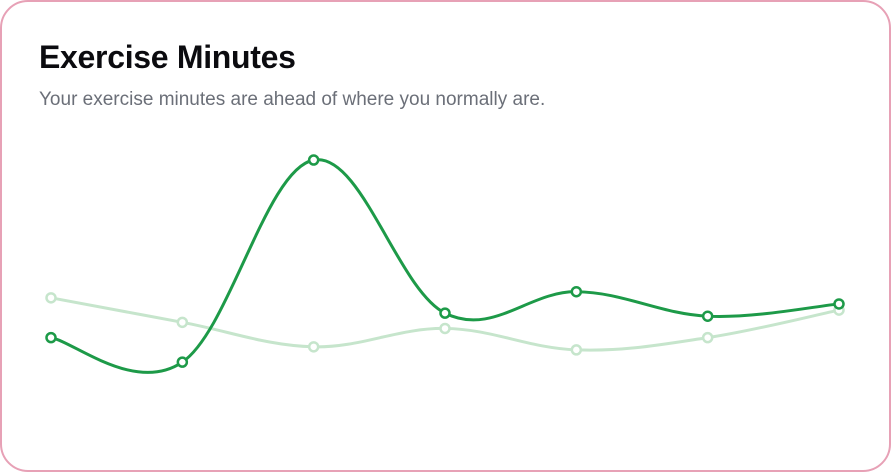 The image size is (891, 472). I want to click on series-average, so click(445, 324).